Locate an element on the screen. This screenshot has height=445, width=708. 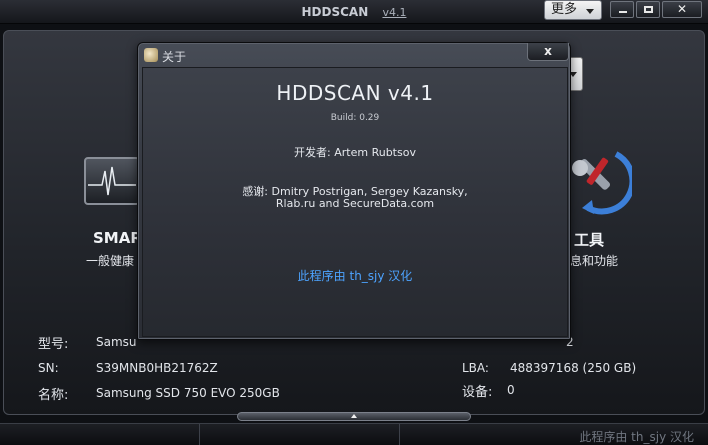
close-icon: x is located at coordinates (548, 51).